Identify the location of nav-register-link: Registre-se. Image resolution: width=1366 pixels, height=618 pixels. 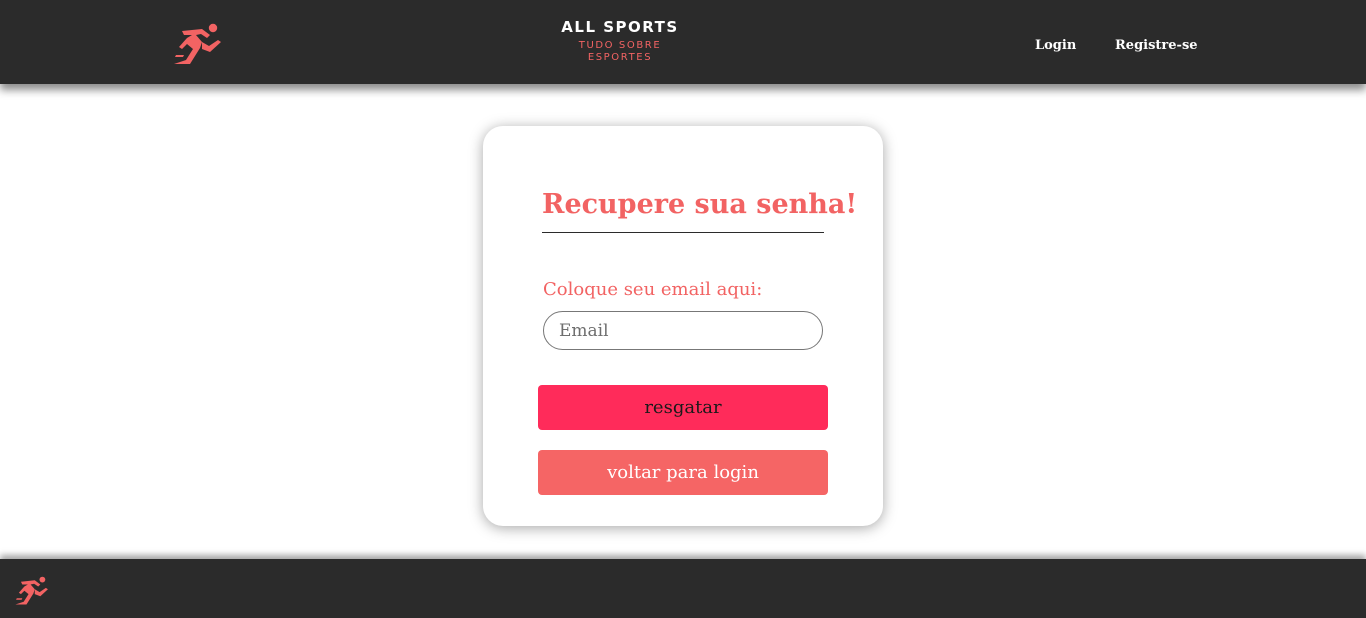
(1156, 46).